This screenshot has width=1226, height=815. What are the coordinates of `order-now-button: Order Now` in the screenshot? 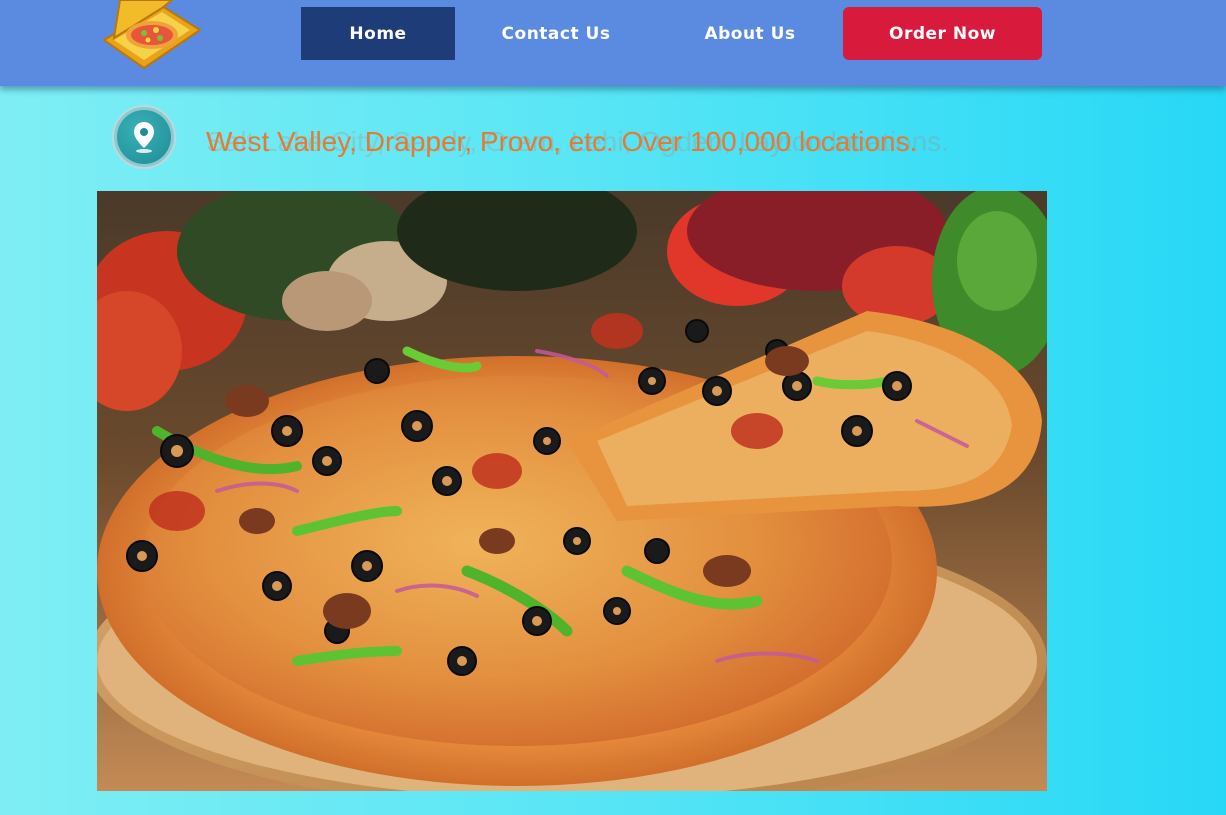 It's located at (942, 33).